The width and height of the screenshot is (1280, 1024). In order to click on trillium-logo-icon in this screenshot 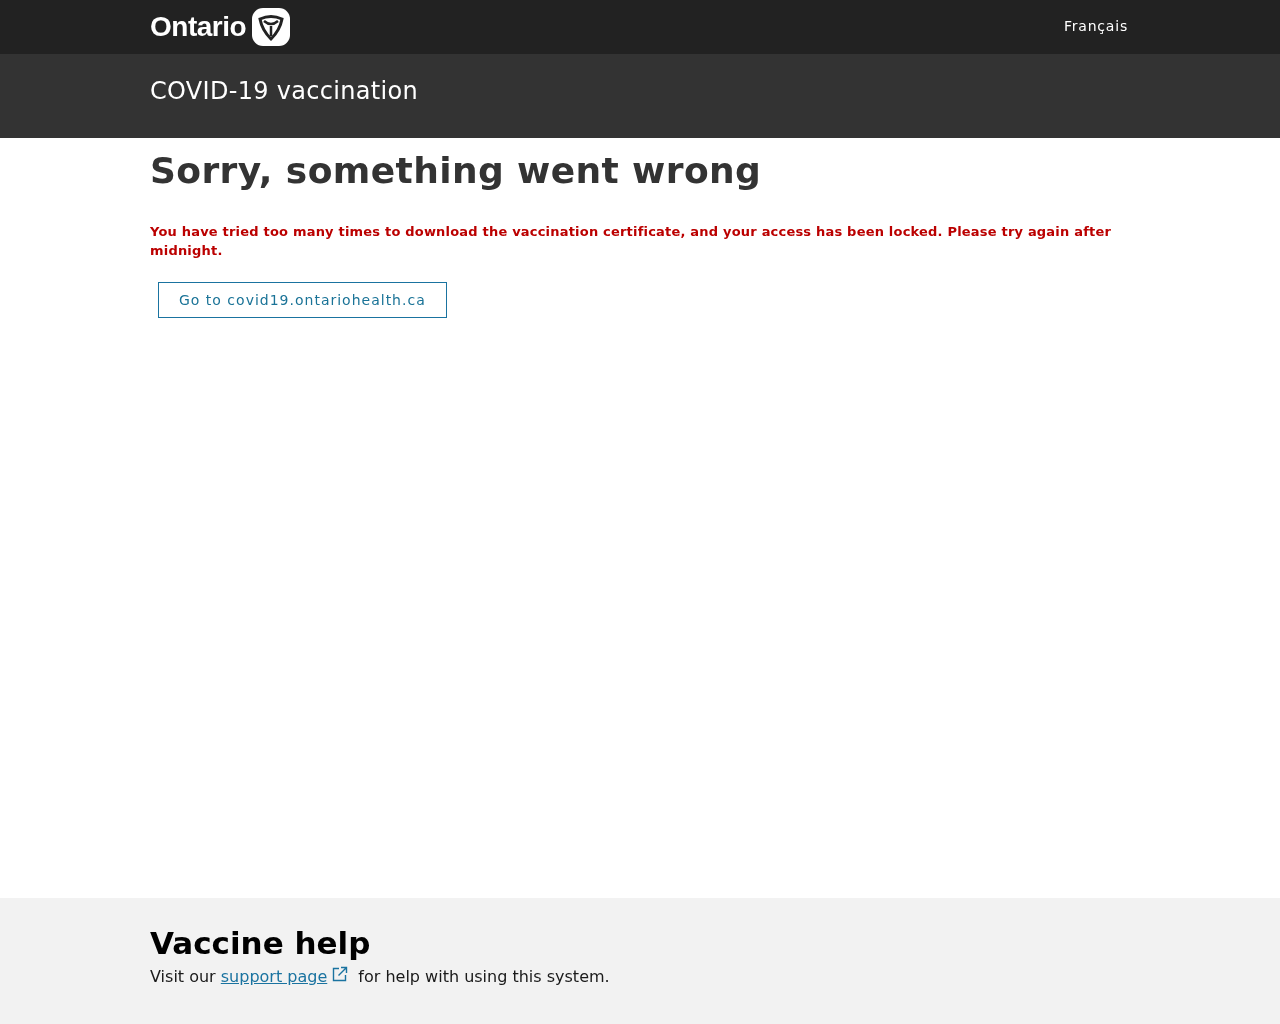, I will do `click(271, 27)`.